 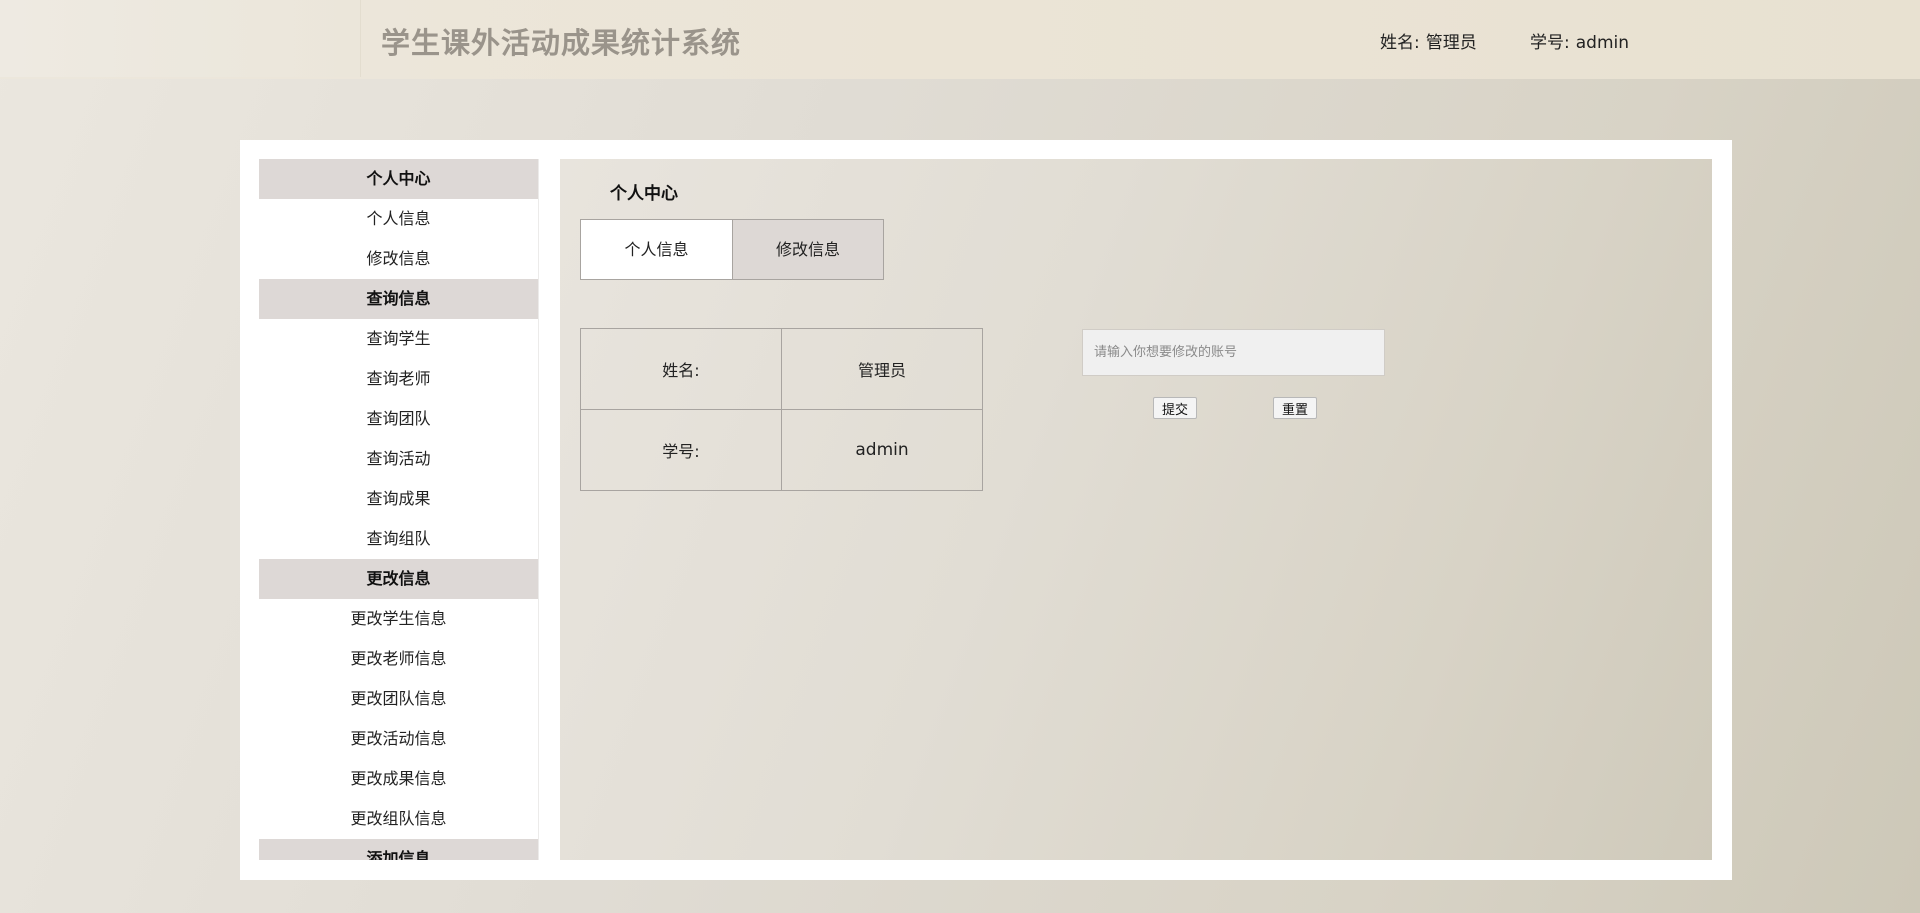 What do you see at coordinates (1451, 43) in the screenshot?
I see `user-name-value: 管理员` at bounding box center [1451, 43].